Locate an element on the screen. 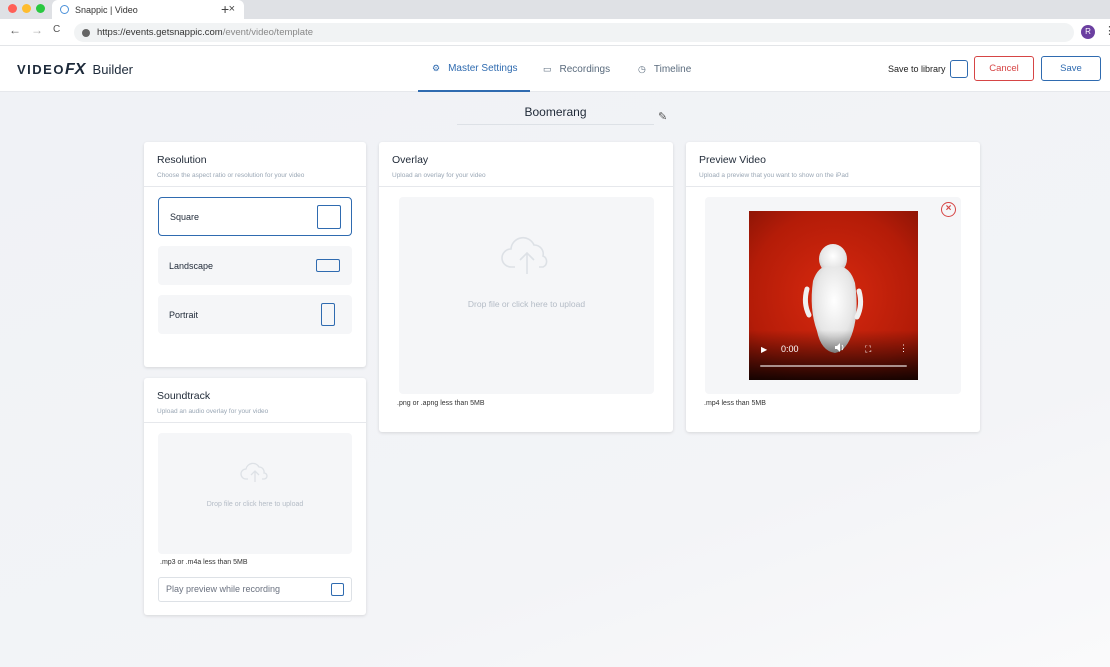 The width and height of the screenshot is (1110, 667). tab-close-icon: × is located at coordinates (232, 9).